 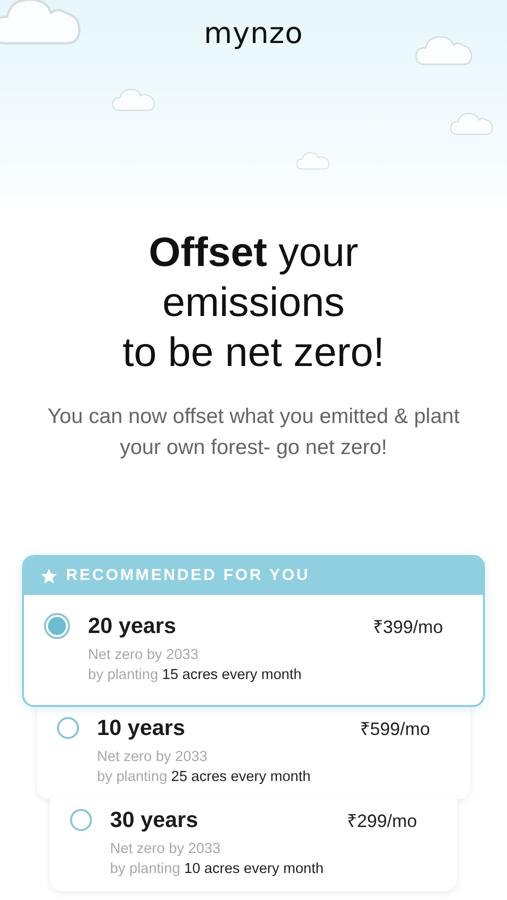 I want to click on headline: Offset your, so click(x=253, y=252).